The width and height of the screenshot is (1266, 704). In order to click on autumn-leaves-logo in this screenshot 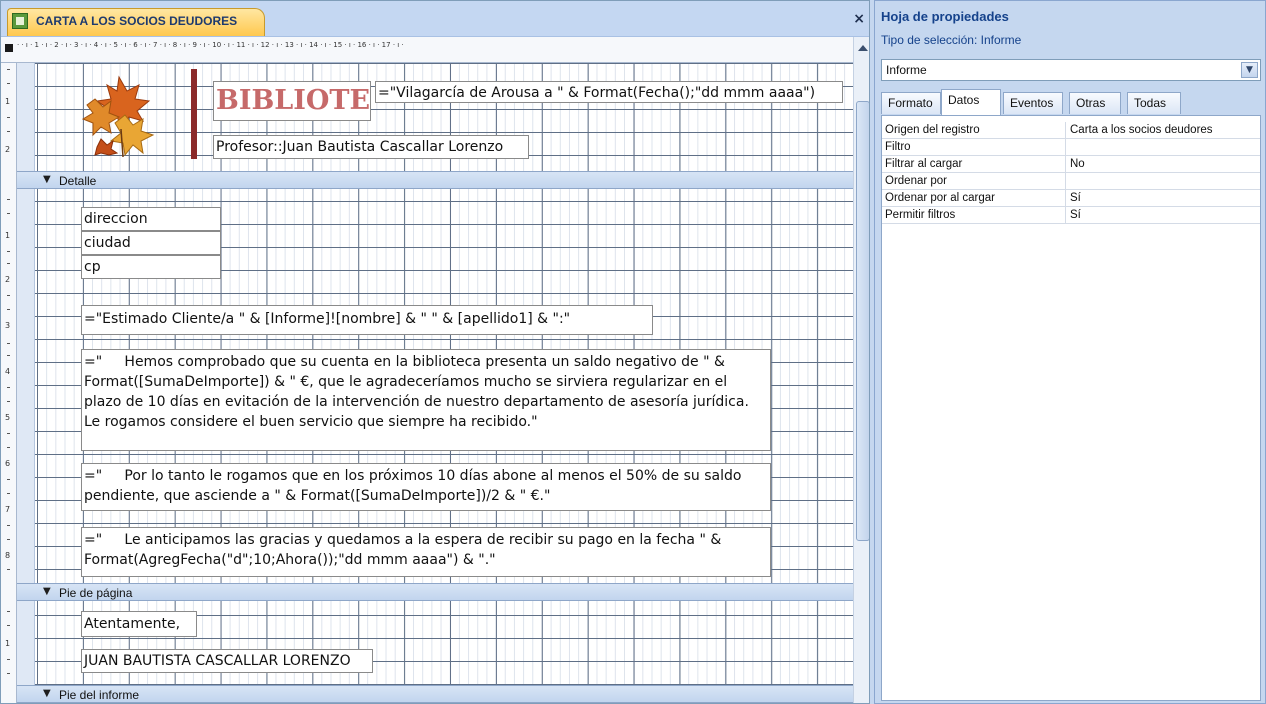, I will do `click(121, 113)`.